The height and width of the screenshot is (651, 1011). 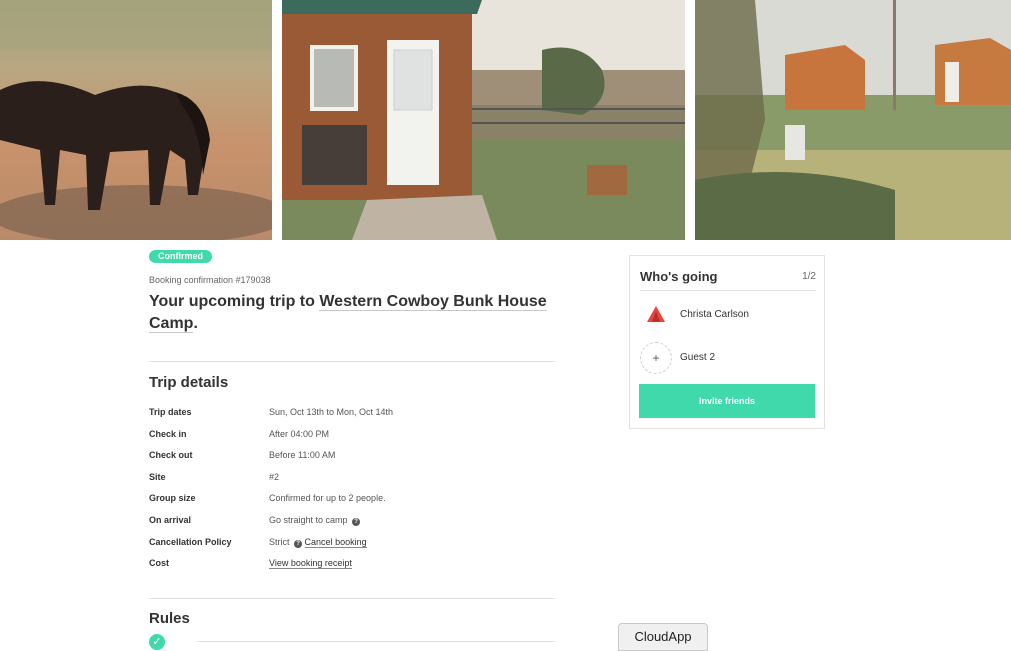 I want to click on detail-value: Confirmed for up to 2 people., so click(x=327, y=498).